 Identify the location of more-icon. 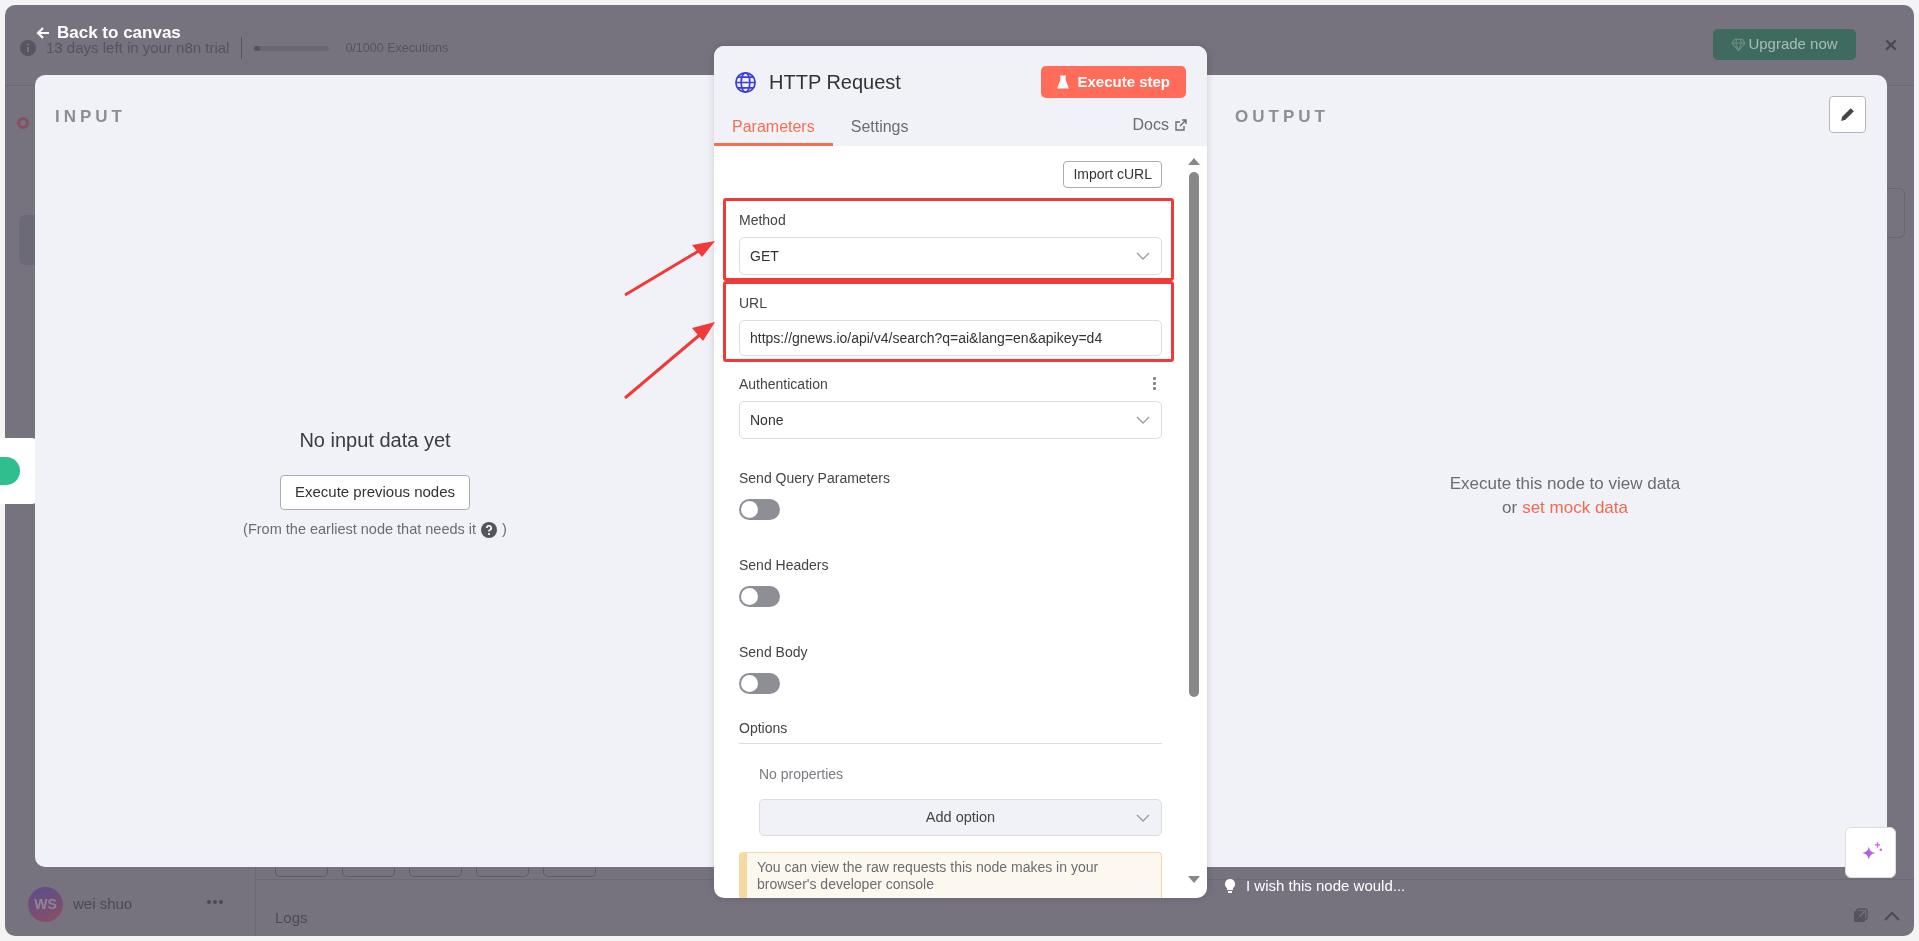
(215, 902).